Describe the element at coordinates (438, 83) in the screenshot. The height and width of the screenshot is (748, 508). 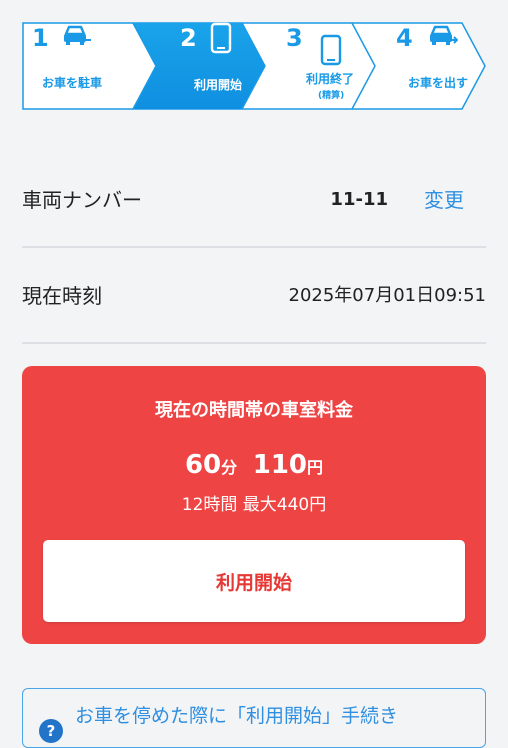
I see `step-label: お車を出す` at that location.